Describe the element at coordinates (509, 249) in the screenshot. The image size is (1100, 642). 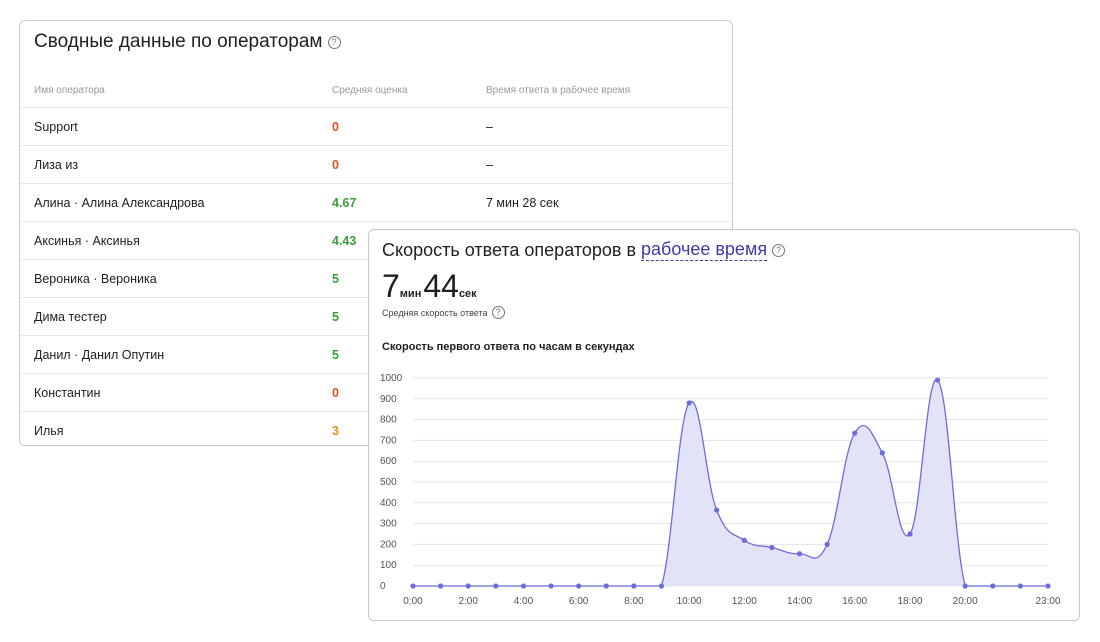
I see `speed-title-text: Скорость ответа операторов в` at that location.